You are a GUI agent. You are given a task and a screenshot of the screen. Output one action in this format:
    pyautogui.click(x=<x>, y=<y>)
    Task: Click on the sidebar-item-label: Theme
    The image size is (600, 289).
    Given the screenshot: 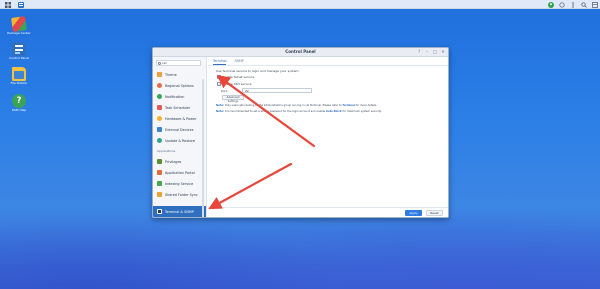 What is the action you would take?
    pyautogui.click(x=171, y=74)
    